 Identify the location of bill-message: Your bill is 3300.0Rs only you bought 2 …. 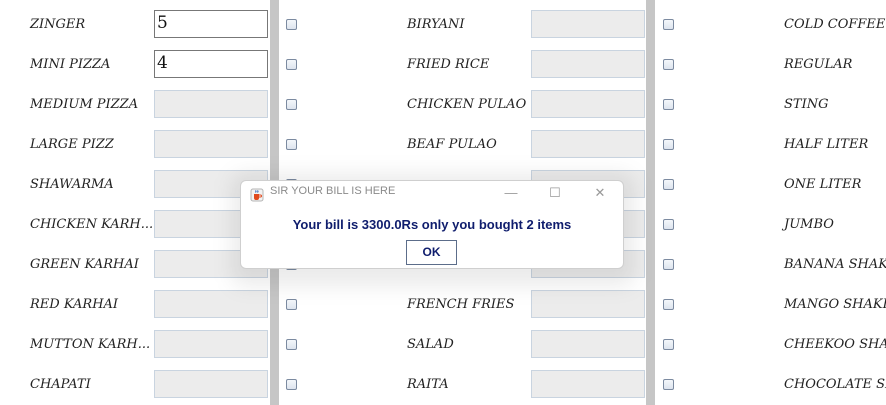
(432, 224).